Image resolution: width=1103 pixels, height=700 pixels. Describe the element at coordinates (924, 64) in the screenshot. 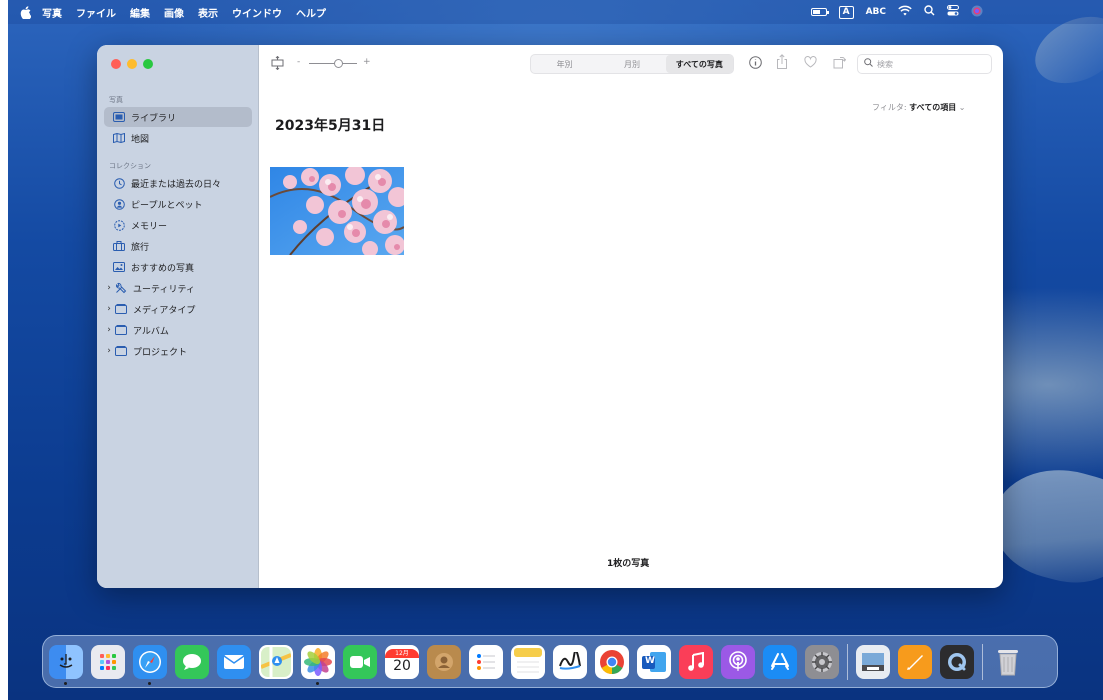

I see `search-field: 検索` at that location.